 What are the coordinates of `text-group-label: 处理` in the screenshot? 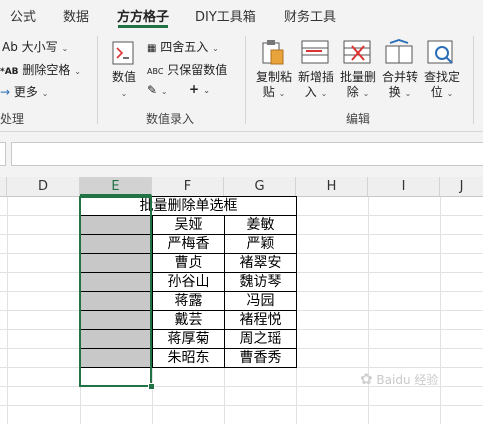 It's located at (12, 119).